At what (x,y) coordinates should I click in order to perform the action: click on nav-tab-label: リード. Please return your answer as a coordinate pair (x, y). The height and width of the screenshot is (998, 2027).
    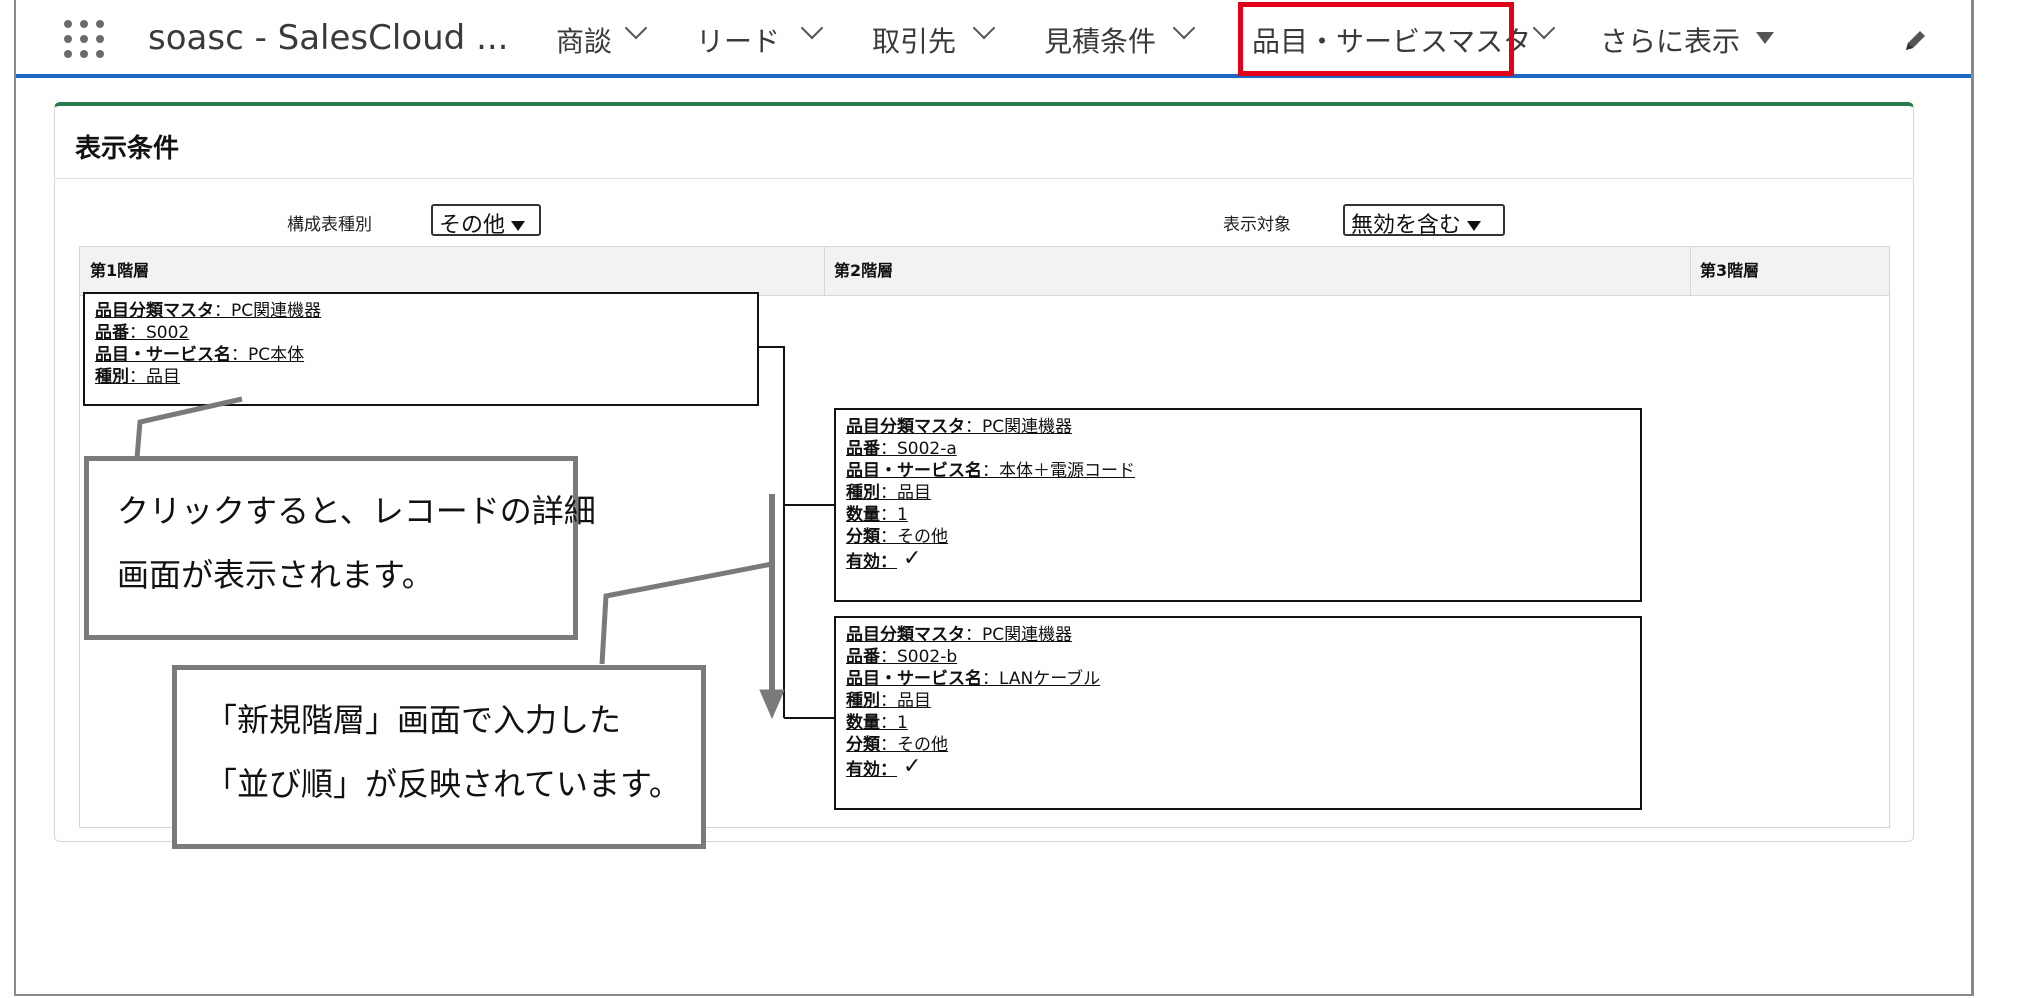
    Looking at the image, I should click on (738, 41).